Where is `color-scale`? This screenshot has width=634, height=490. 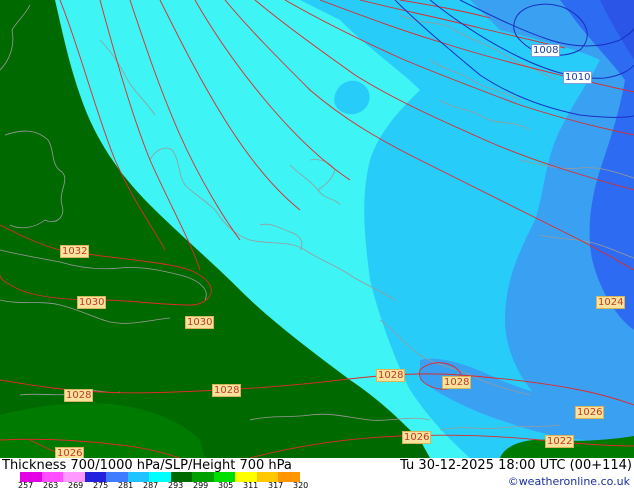
color-scale is located at coordinates (160, 477).